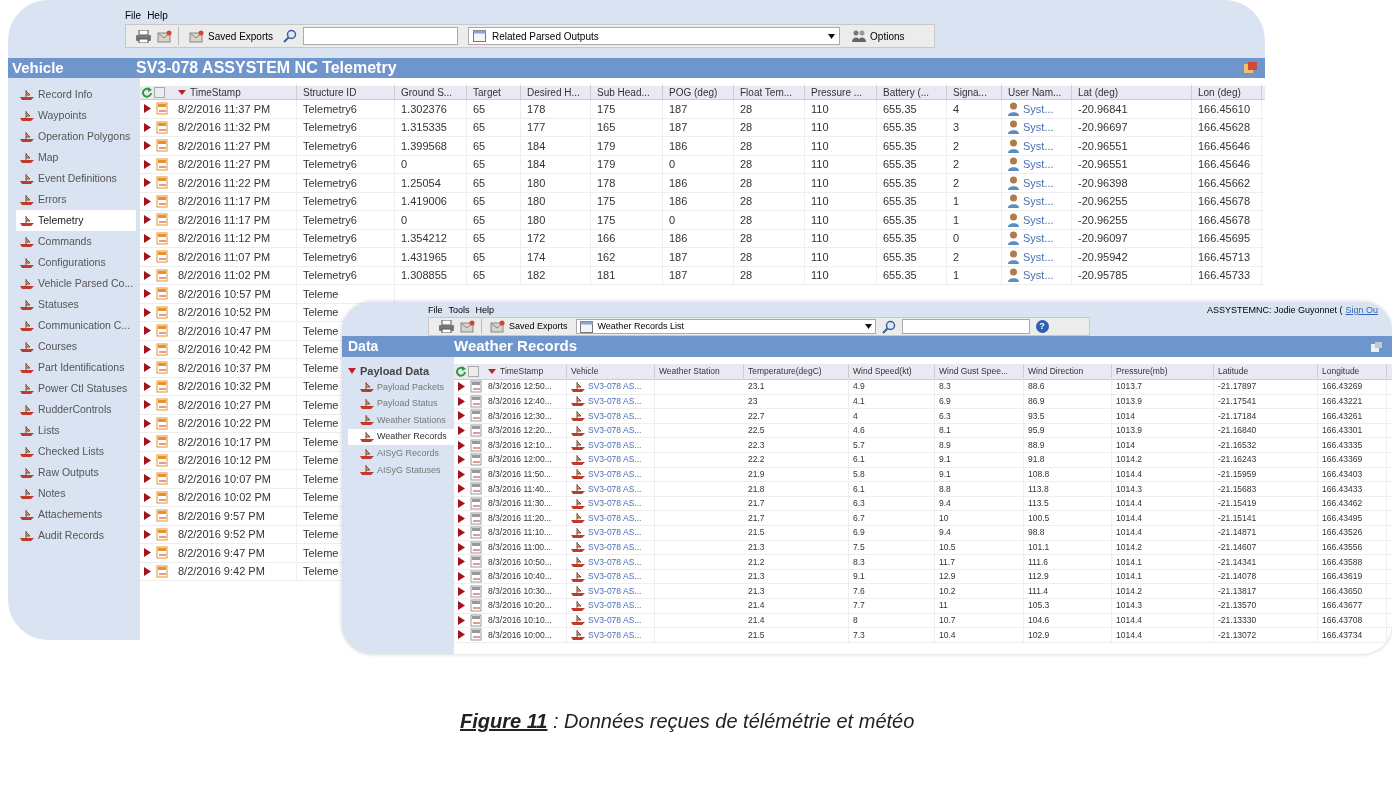  I want to click on sort-caret-icon, so click(492, 371).